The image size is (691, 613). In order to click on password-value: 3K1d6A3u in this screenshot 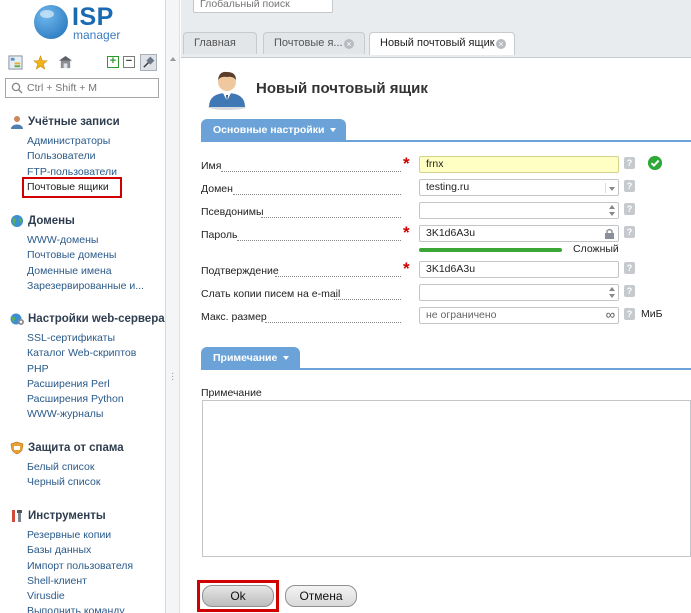, I will do `click(451, 233)`.